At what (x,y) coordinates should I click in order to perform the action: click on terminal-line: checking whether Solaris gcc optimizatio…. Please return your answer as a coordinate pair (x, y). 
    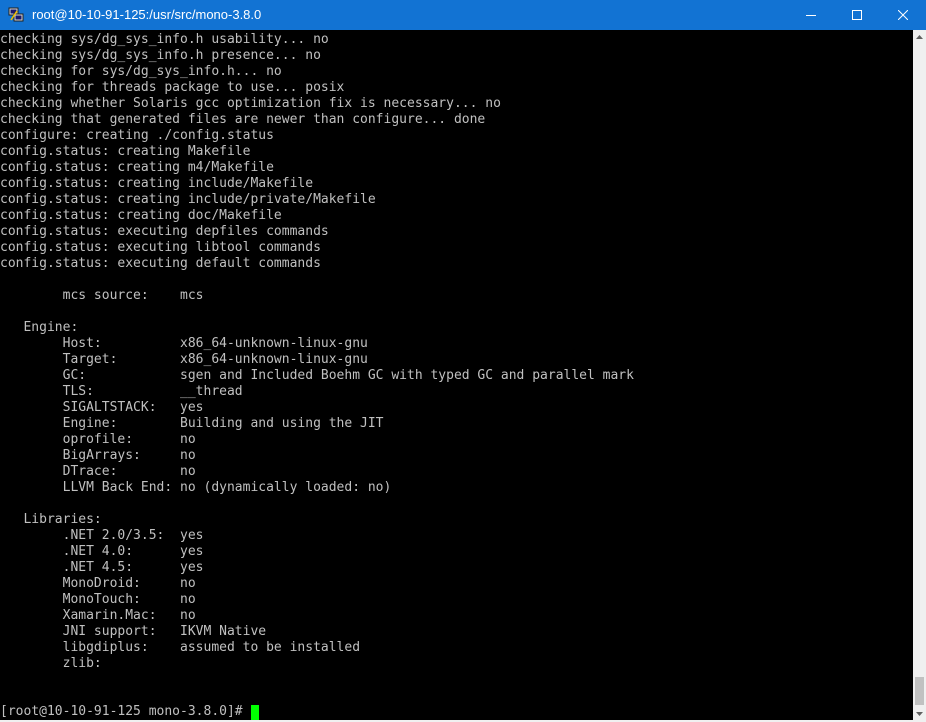
    Looking at the image, I should click on (250, 103).